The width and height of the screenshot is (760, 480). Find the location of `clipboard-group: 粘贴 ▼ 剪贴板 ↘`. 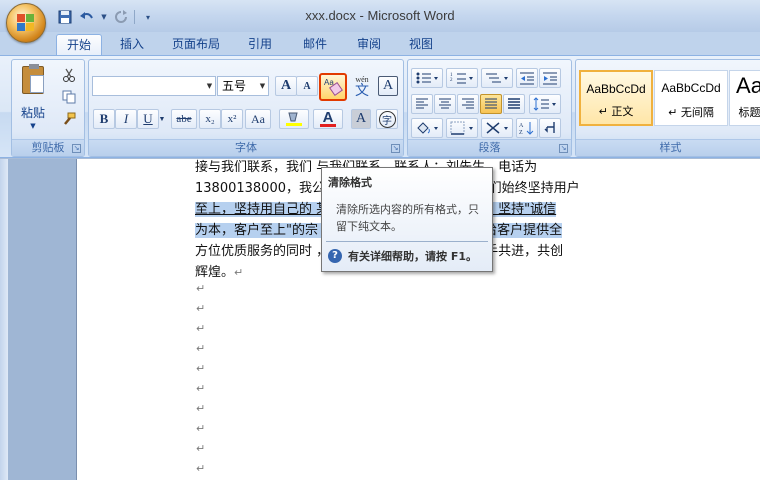

clipboard-group: 粘贴 ▼ 剪贴板 ↘ is located at coordinates (48, 108).